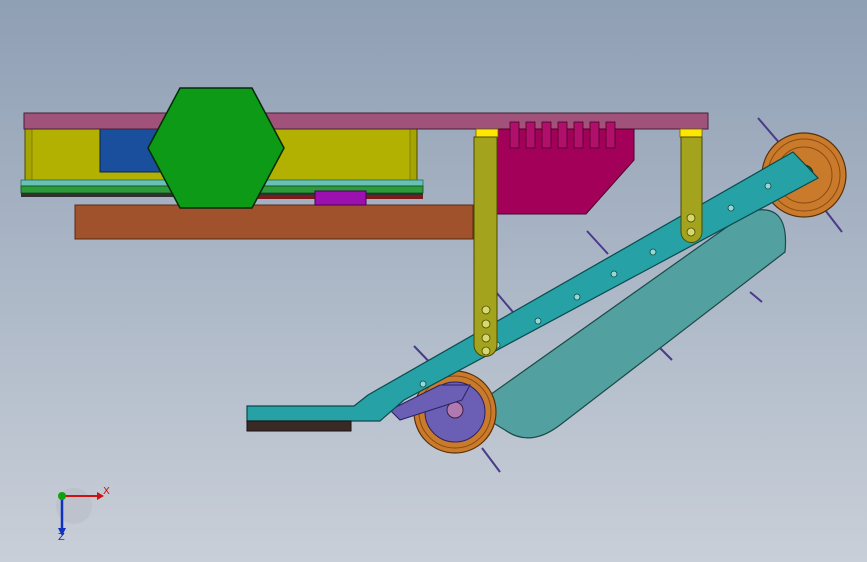 Image resolution: width=867 pixels, height=562 pixels. What do you see at coordinates (691, 189) in the screenshot?
I see `right-hanger-link` at bounding box center [691, 189].